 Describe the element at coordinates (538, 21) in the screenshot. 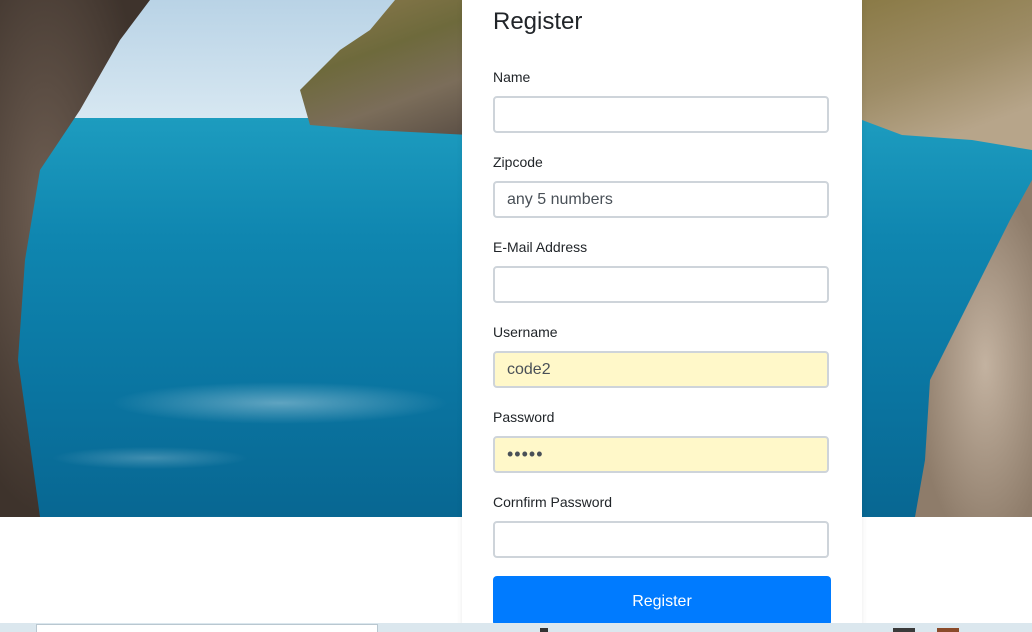

I see `page-title: Register` at that location.